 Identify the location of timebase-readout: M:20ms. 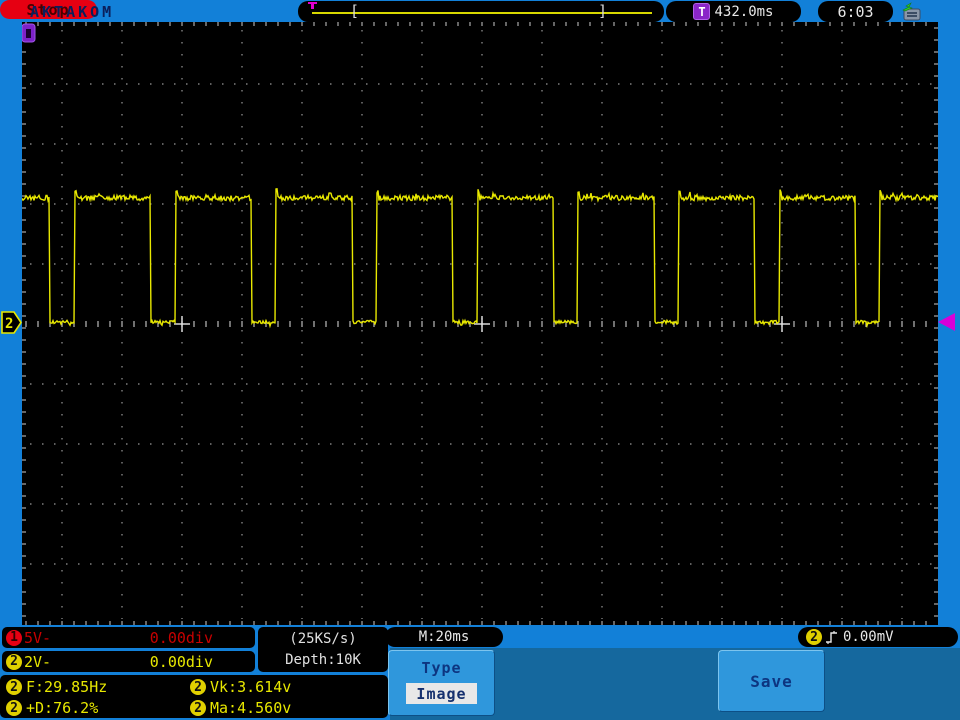
(444, 637).